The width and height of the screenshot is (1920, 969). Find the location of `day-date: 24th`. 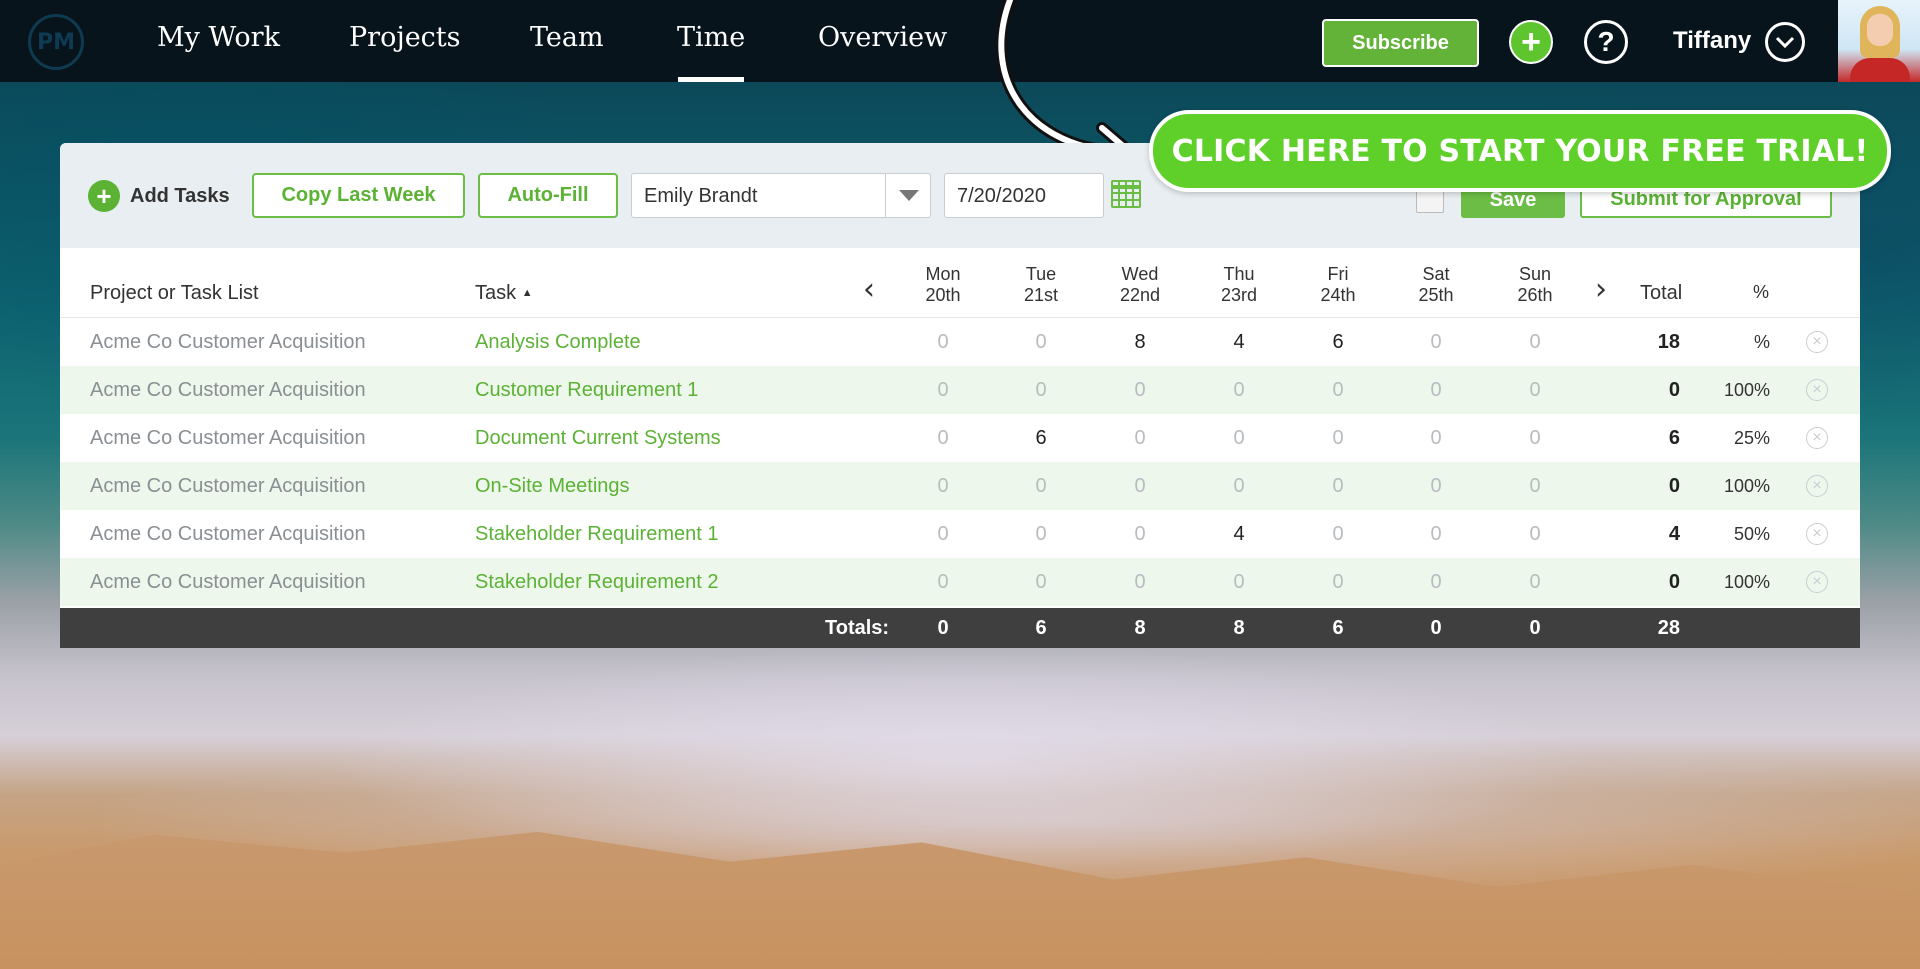

day-date: 24th is located at coordinates (1338, 295).